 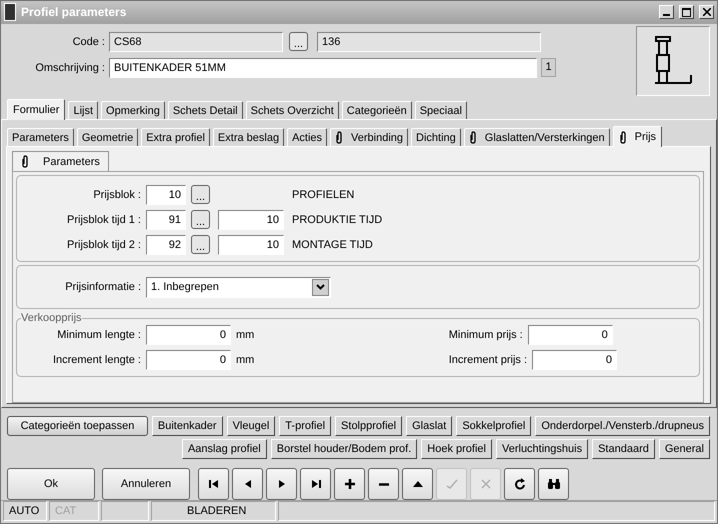 I want to click on tab: Lijst, so click(x=83, y=110).